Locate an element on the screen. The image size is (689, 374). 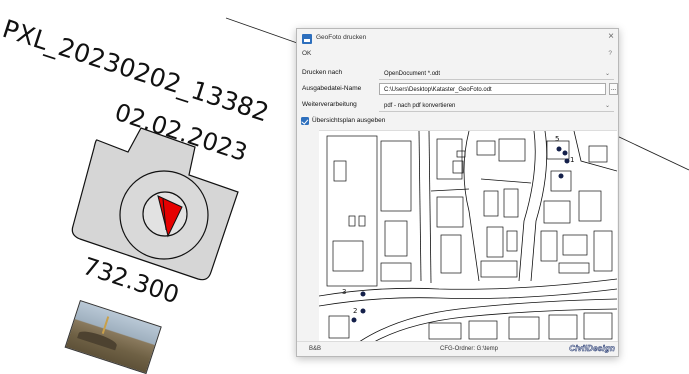
civildesign-logo: CivilDesign is located at coordinates (592, 349).